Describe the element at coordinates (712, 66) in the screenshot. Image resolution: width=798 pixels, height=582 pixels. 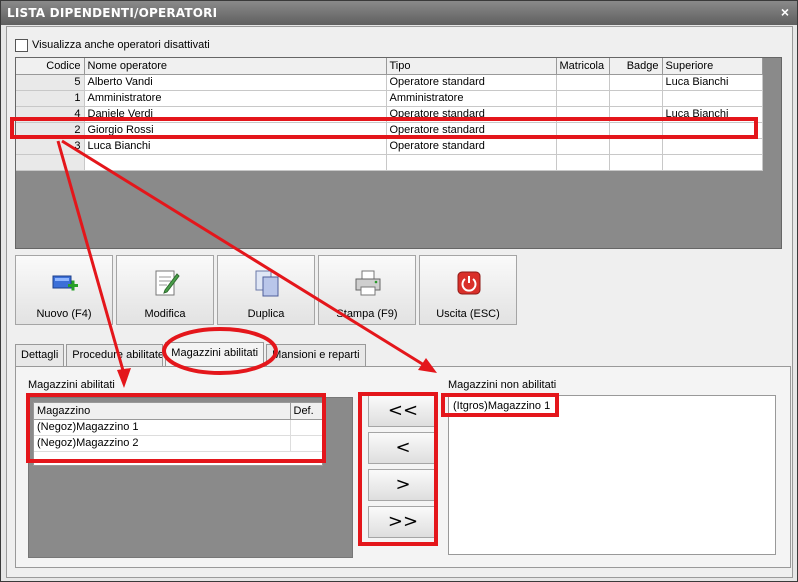
I see `col-superiore: Superiore` at that location.